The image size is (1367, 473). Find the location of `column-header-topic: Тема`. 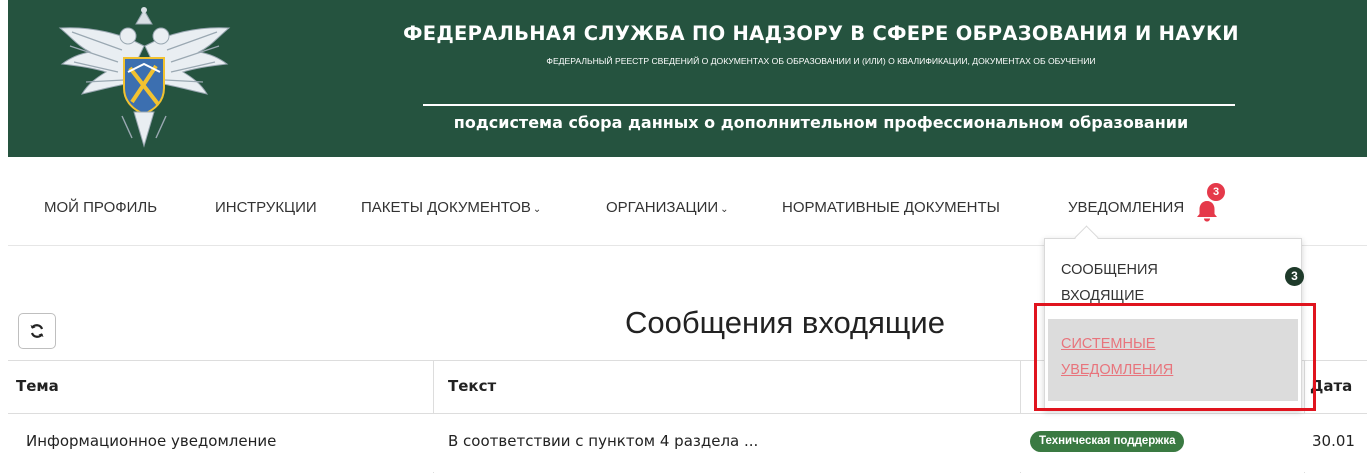

column-header-topic: Тема is located at coordinates (37, 386).